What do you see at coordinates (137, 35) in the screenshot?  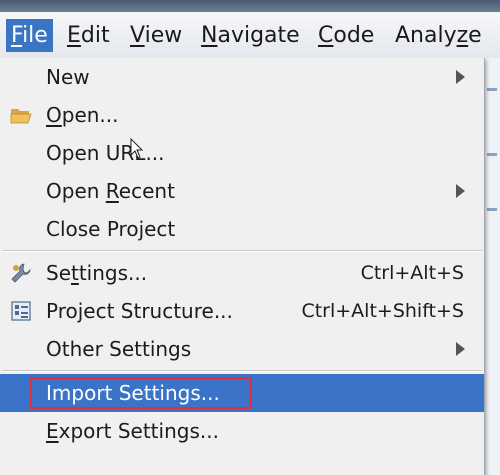 I see `menu-view-mnemonic: V` at bounding box center [137, 35].